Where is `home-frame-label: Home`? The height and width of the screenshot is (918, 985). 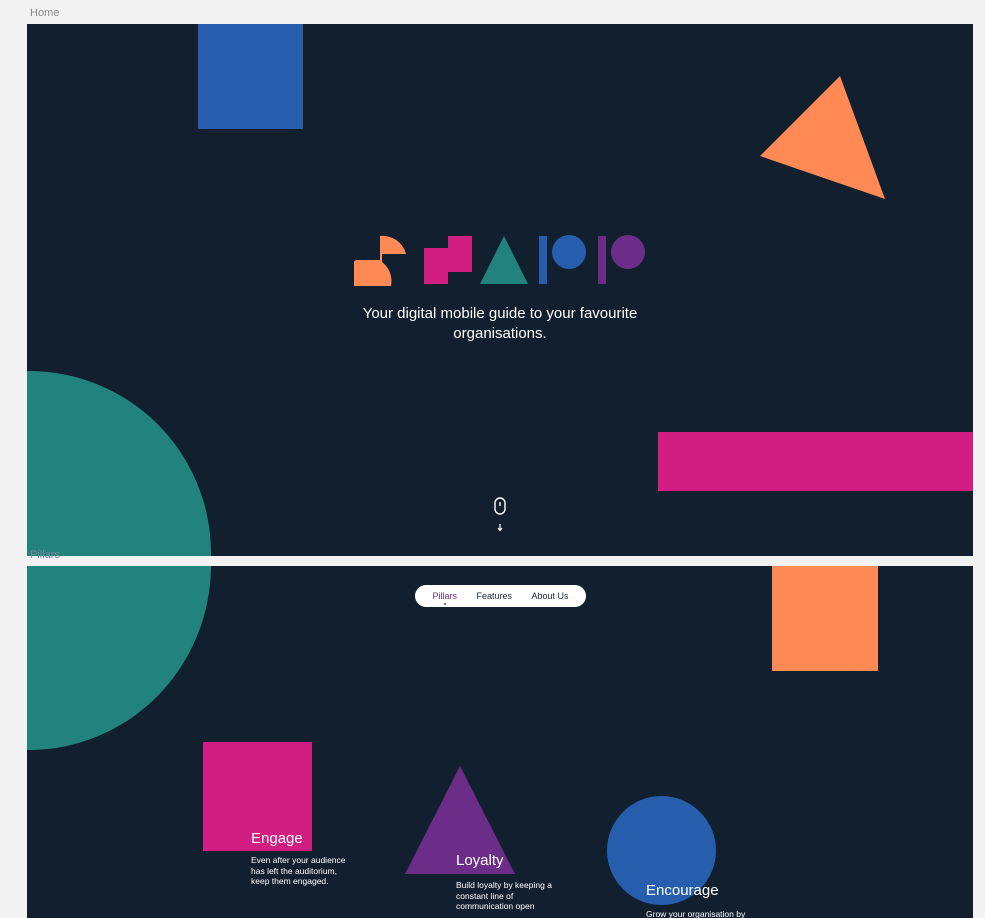
home-frame-label: Home is located at coordinates (45, 13).